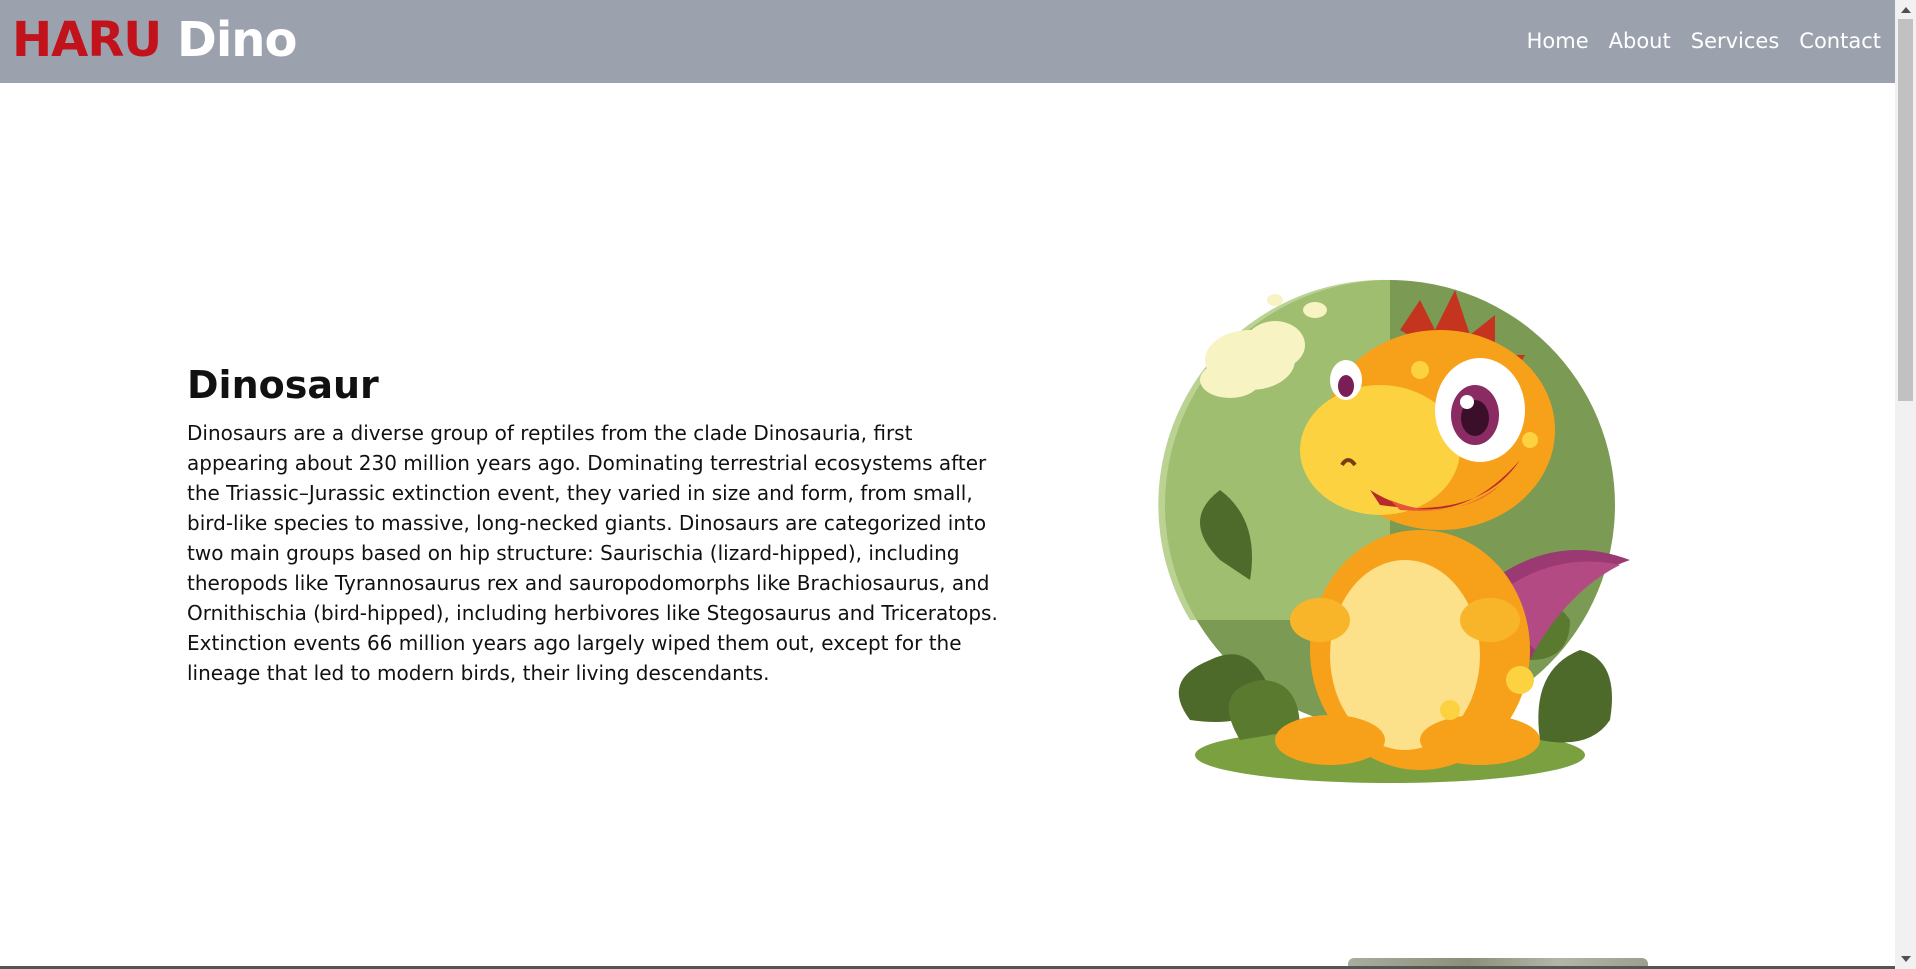  I want to click on dinosaur-image-icon, so click(1394, 531).